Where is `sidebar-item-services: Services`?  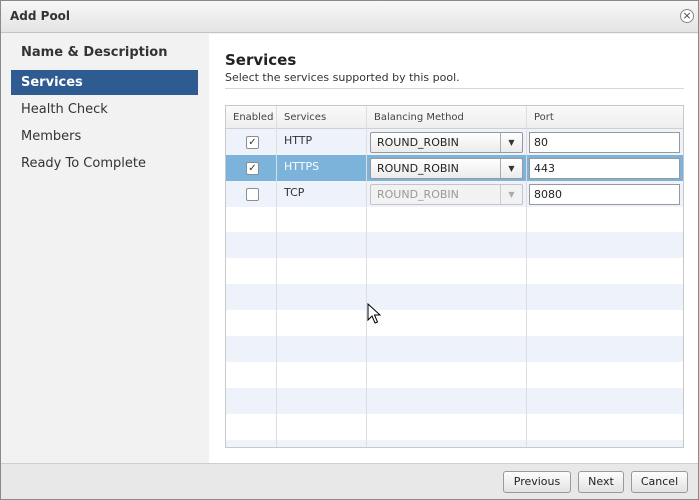 sidebar-item-services: Services is located at coordinates (104, 82).